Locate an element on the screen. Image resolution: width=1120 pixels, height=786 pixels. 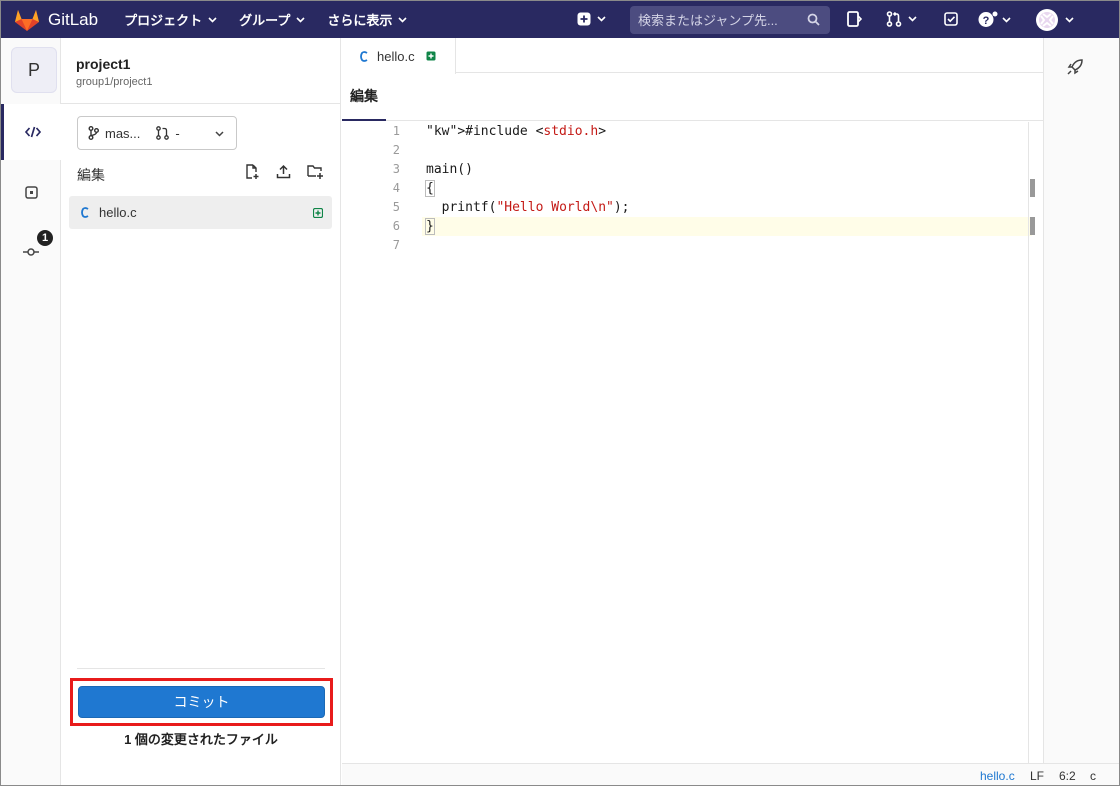
search-box is located at coordinates (730, 20).